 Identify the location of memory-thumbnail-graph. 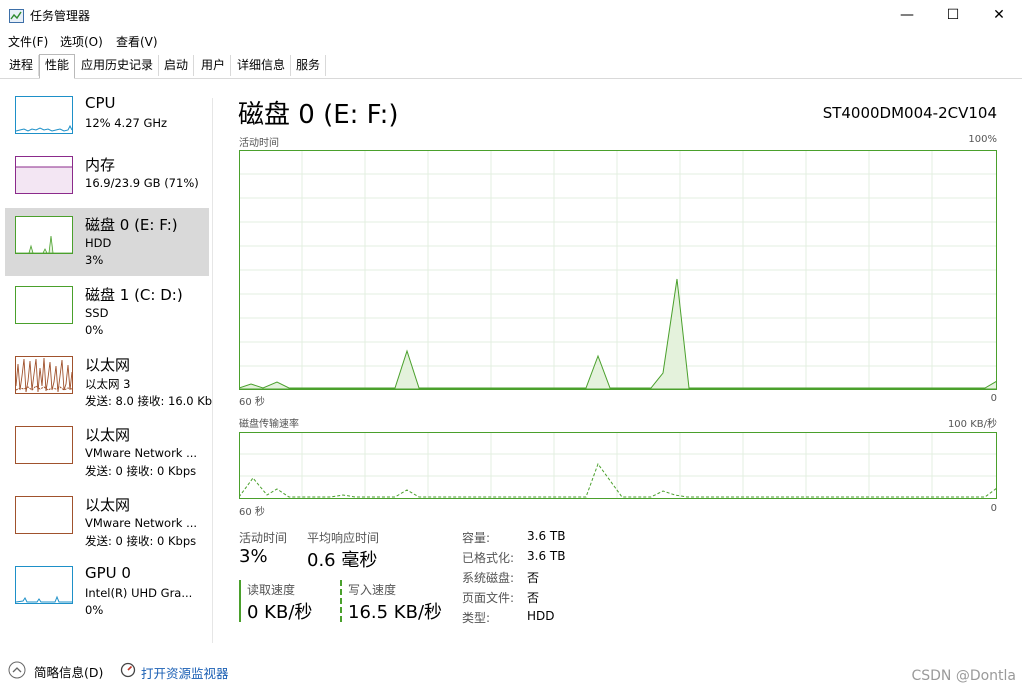
(44, 175).